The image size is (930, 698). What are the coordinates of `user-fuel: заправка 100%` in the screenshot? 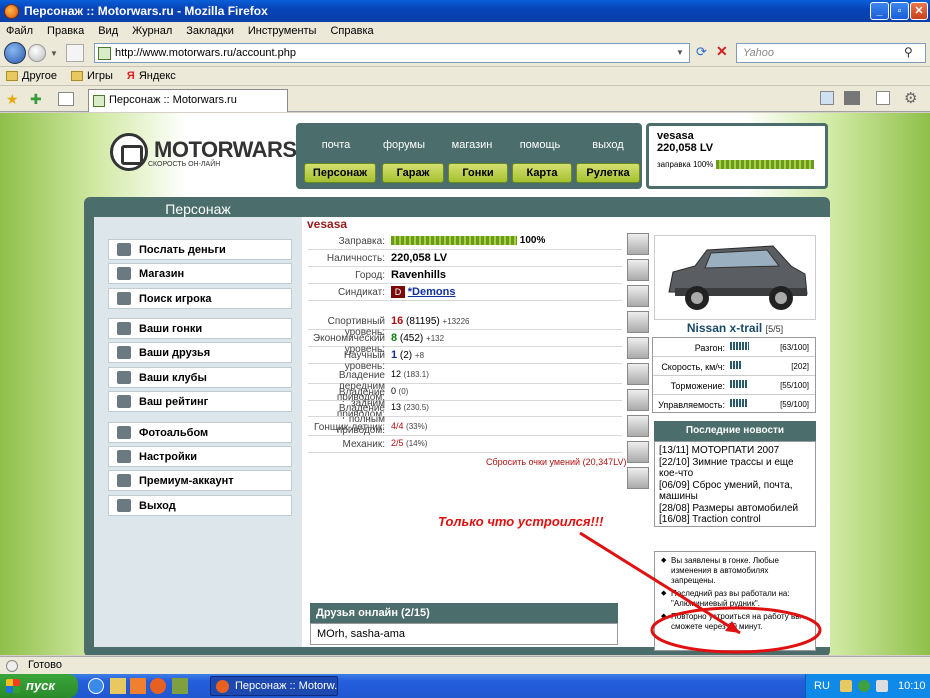 It's located at (737, 165).